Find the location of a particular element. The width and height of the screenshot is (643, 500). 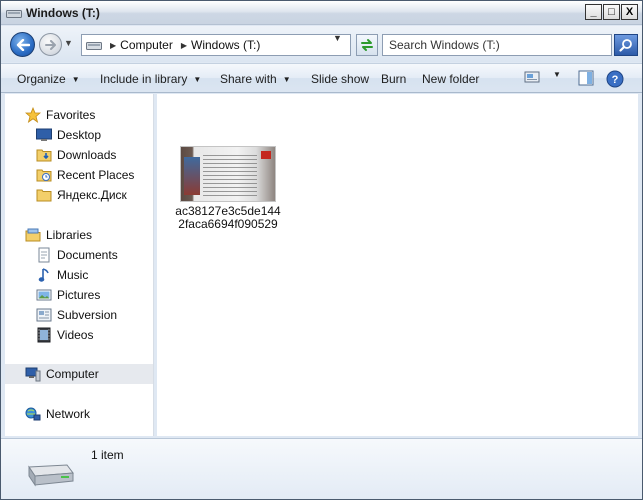

nav-computer: Computer is located at coordinates (79, 374).